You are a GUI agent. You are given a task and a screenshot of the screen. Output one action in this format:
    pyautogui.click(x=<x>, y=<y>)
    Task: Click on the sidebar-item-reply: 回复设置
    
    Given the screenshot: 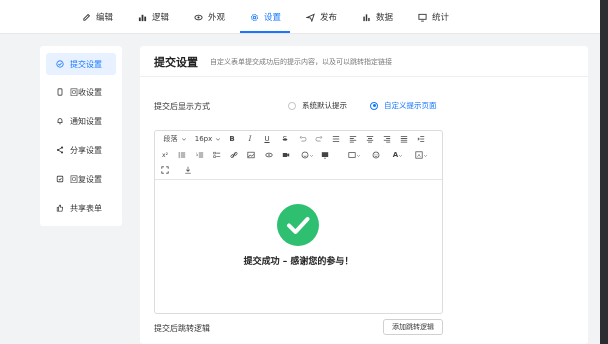 What is the action you would take?
    pyautogui.click(x=81, y=179)
    